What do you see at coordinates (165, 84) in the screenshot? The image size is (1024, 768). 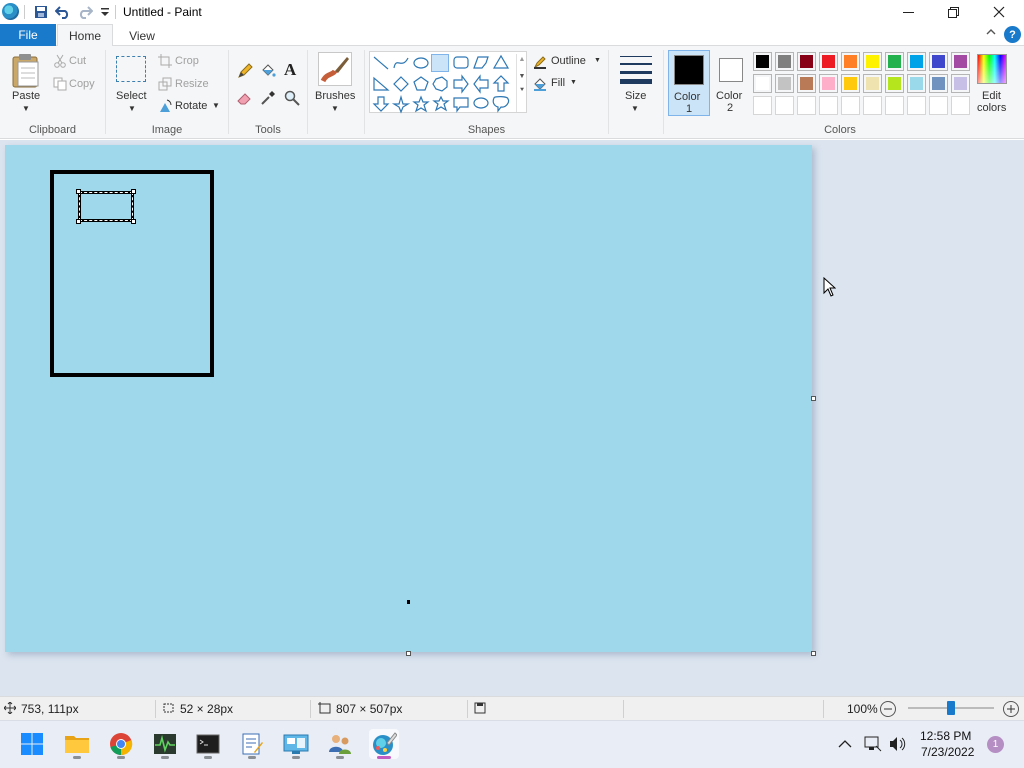 I see `resize-icon` at bounding box center [165, 84].